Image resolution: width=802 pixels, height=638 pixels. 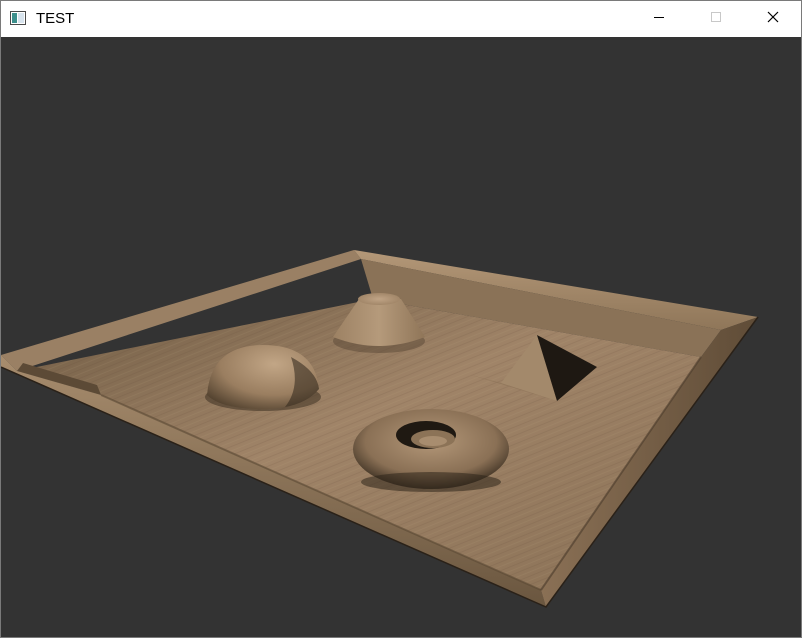 What do you see at coordinates (401, 19) in the screenshot?
I see `title-bar: TEST` at bounding box center [401, 19].